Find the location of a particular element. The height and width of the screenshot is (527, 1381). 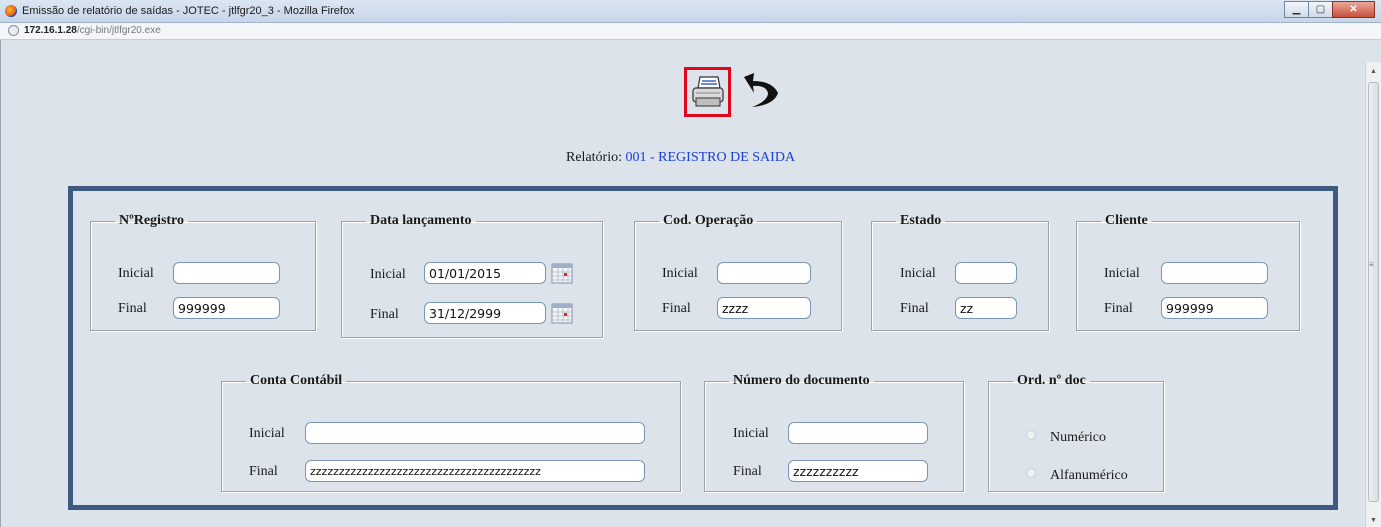

maximize-button: ▢ is located at coordinates (1320, 9).